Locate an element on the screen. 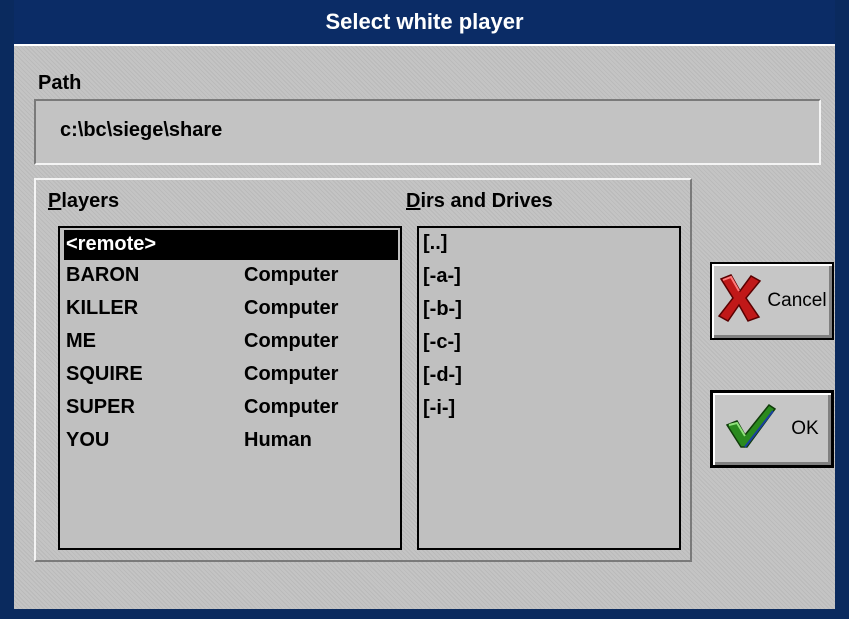 The height and width of the screenshot is (619, 849). title-bar: Select white player is located at coordinates (424, 23).